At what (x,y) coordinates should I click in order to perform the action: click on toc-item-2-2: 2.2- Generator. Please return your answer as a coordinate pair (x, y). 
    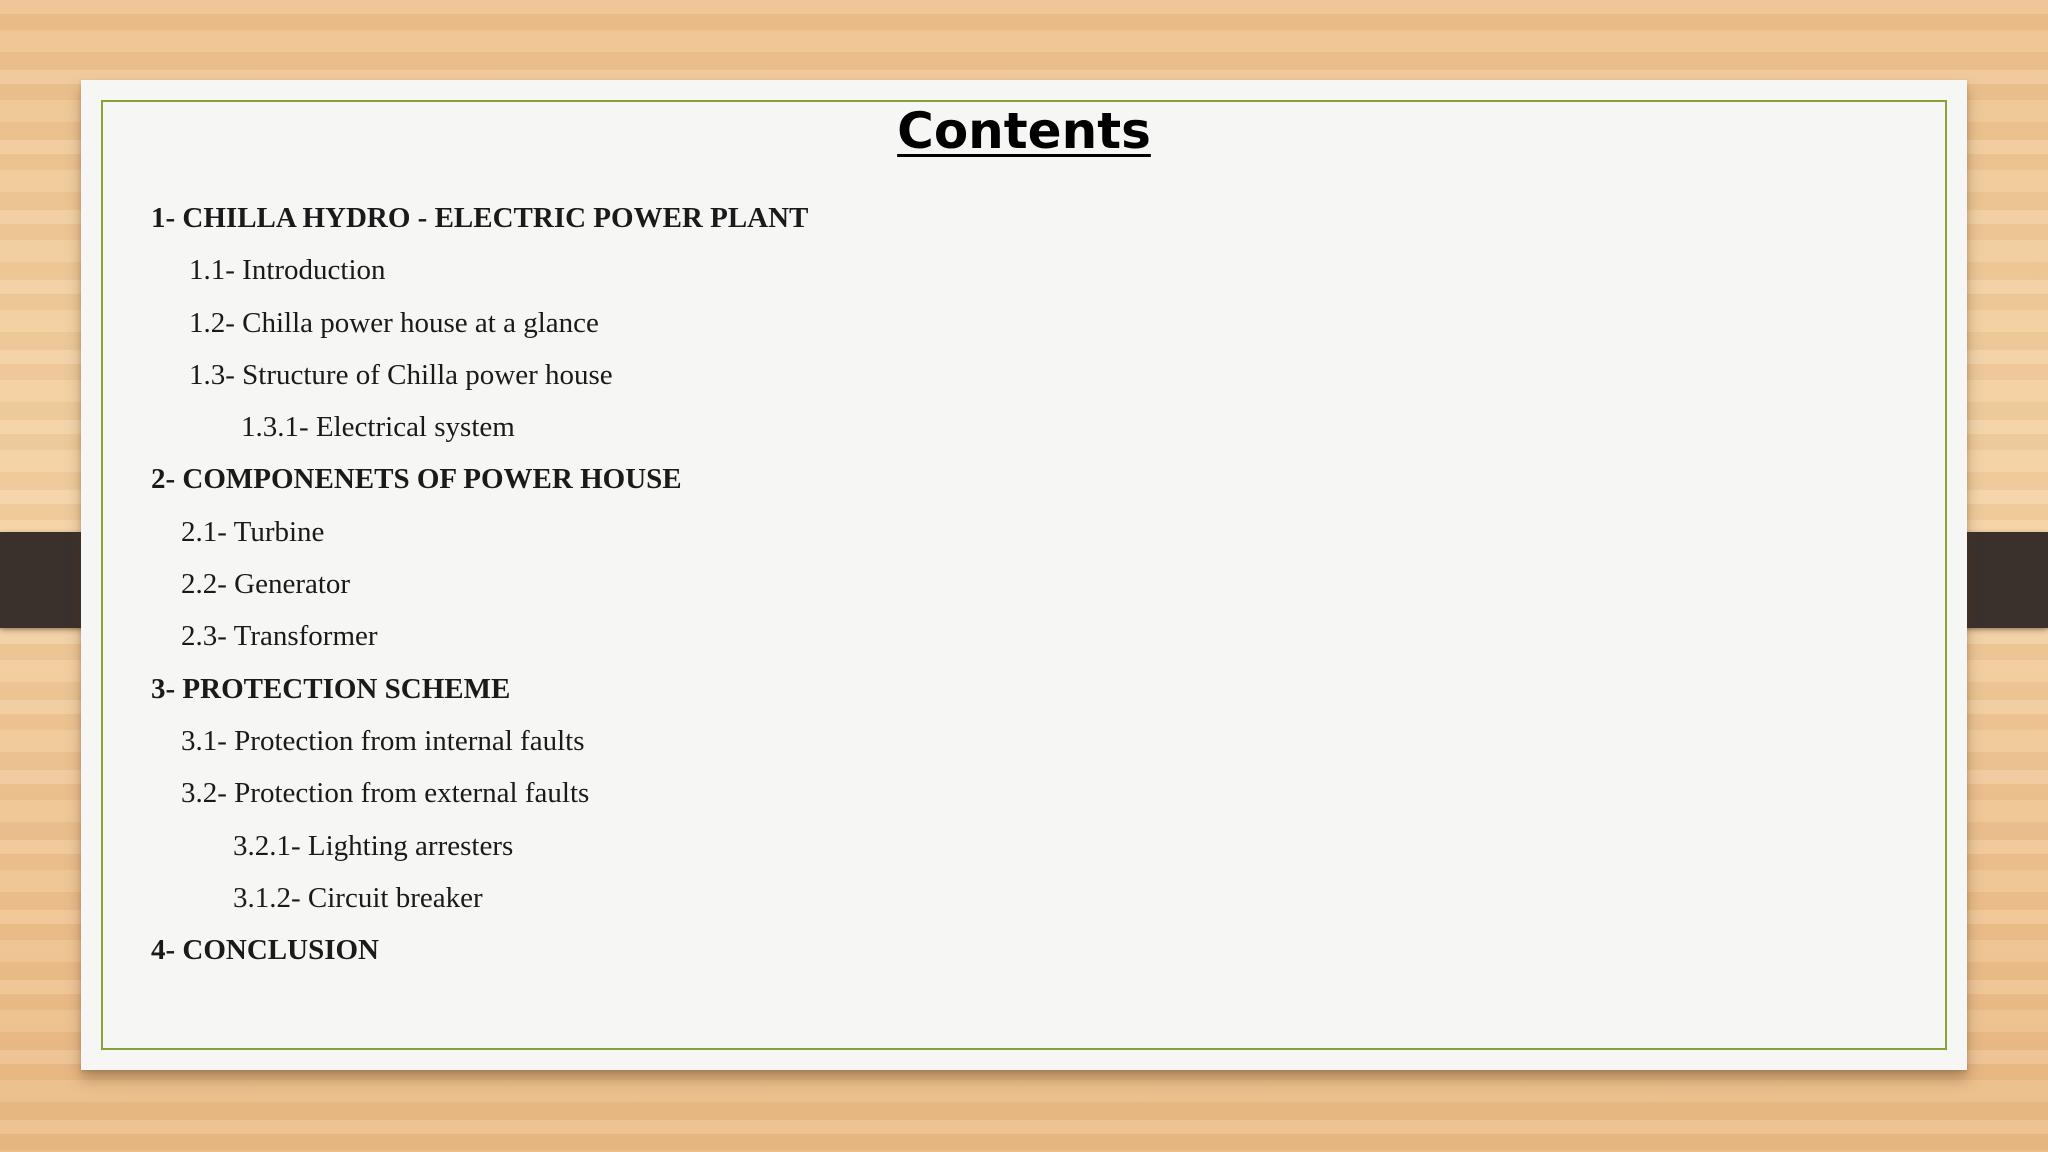
    Looking at the image, I should click on (266, 584).